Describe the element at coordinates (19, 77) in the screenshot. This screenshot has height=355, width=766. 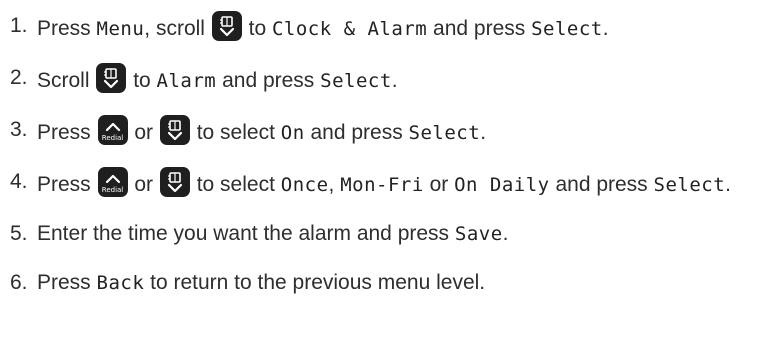
I see `step-number: 2.` at that location.